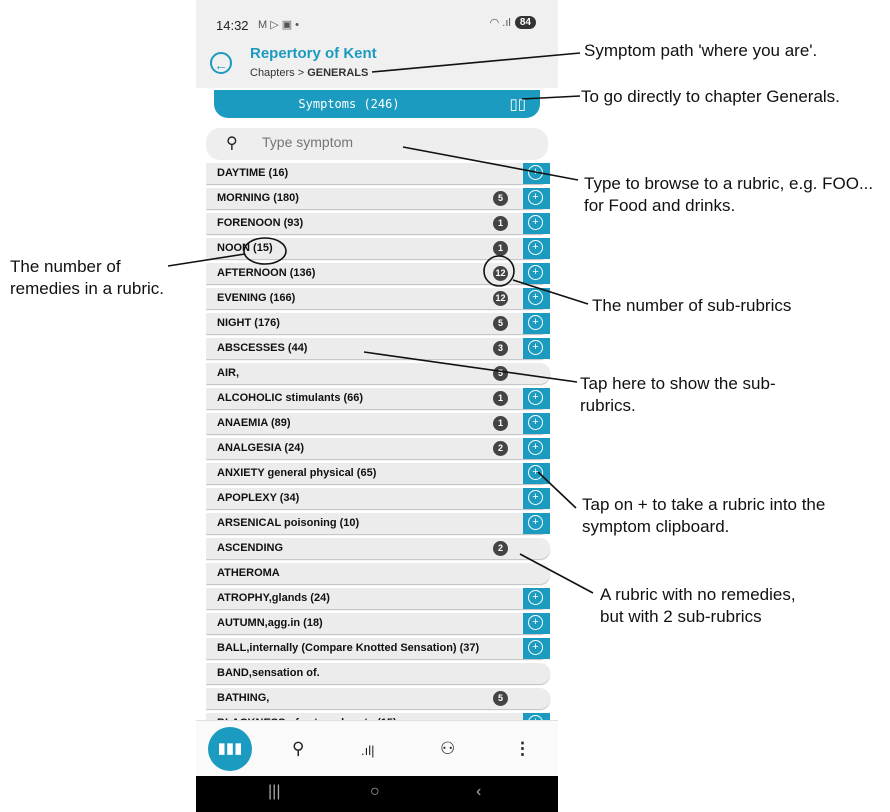  I want to click on arrow-path, so click(476, 62).